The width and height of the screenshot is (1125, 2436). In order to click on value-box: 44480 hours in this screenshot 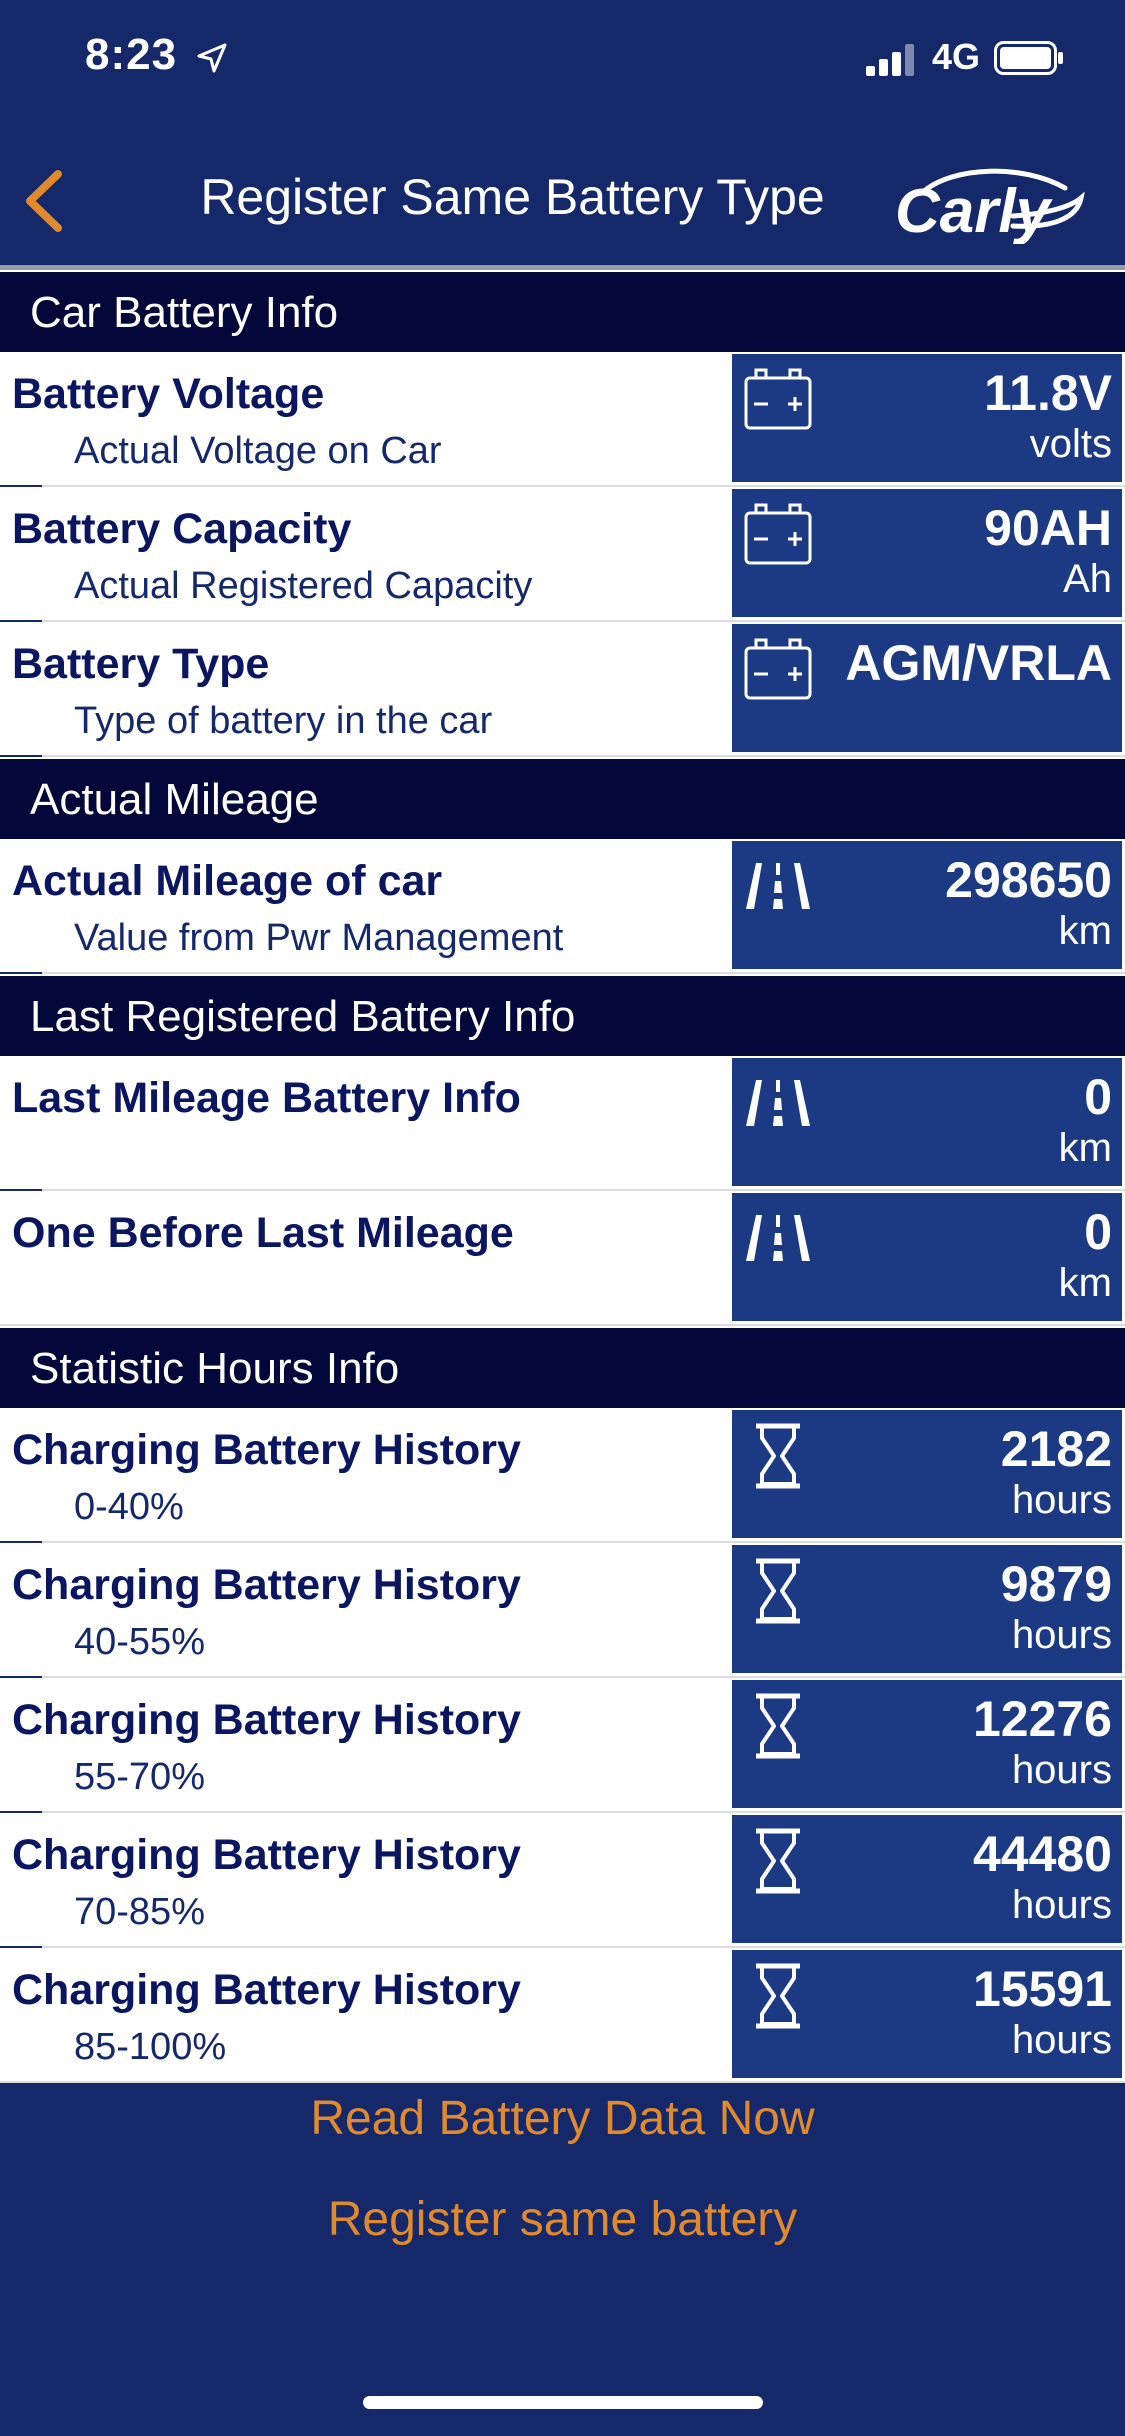, I will do `click(927, 1879)`.